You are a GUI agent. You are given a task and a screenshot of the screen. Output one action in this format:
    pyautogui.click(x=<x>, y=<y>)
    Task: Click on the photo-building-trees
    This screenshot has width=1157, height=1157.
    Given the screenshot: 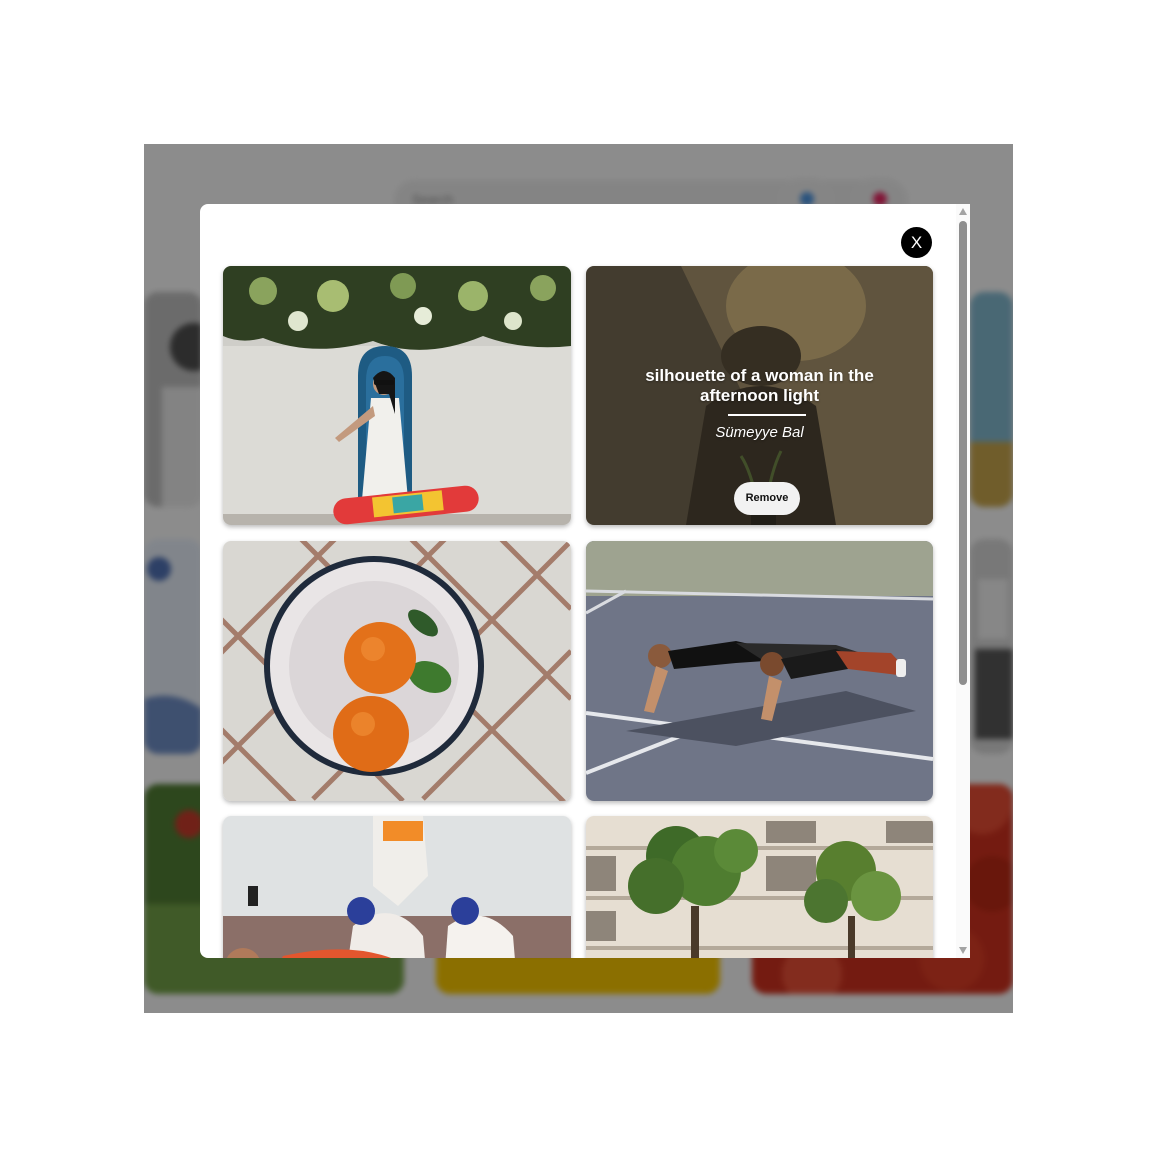 What is the action you would take?
    pyautogui.click(x=759, y=887)
    